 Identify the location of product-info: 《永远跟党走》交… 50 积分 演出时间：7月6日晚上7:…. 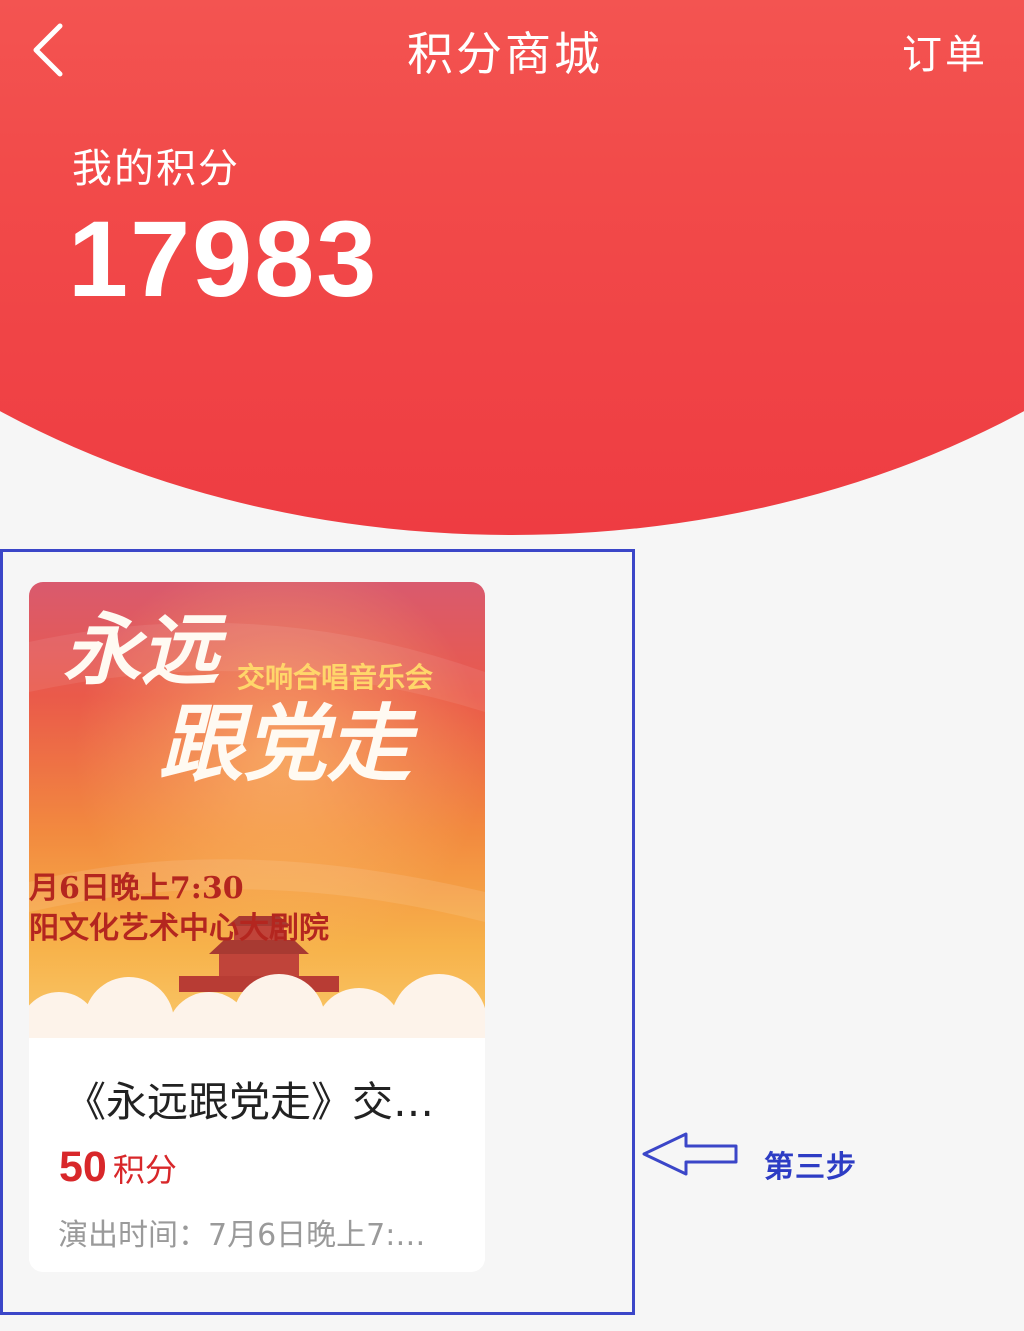
(257, 1155).